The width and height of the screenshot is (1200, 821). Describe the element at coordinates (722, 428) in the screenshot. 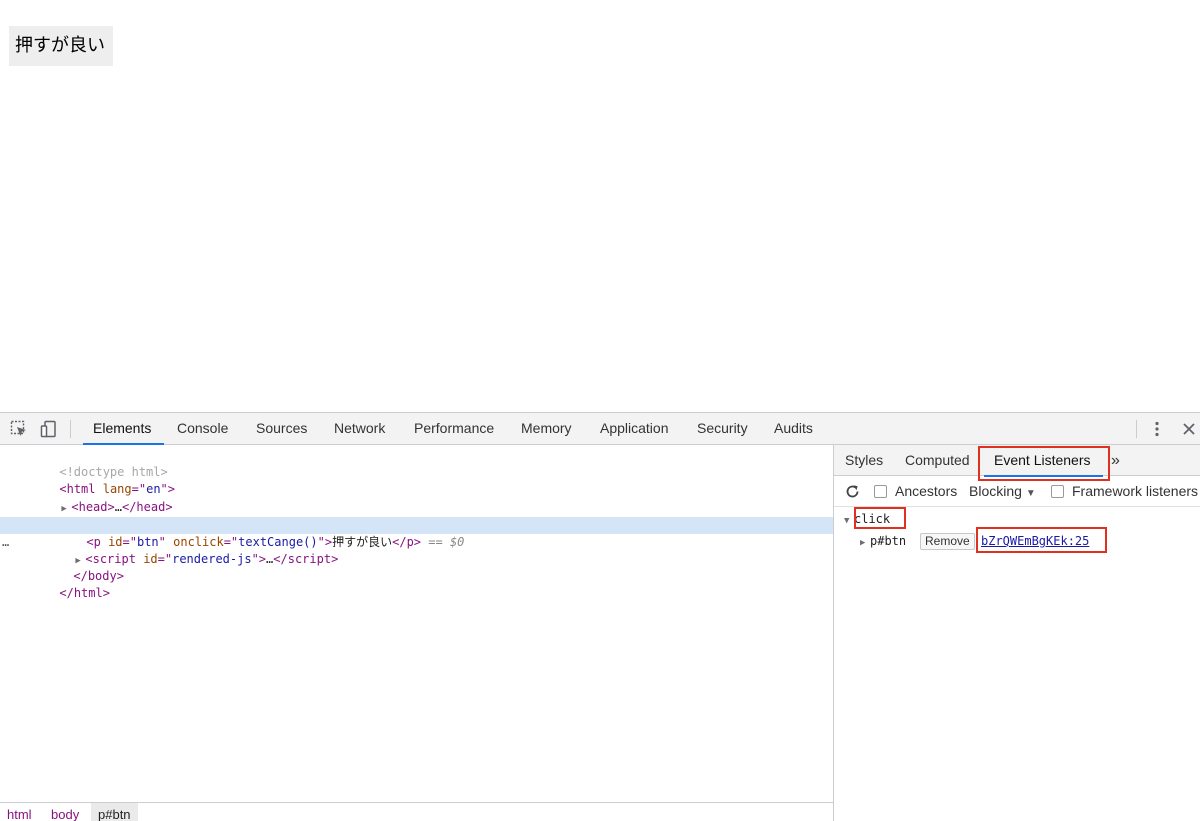

I see `tab-security: Security` at that location.